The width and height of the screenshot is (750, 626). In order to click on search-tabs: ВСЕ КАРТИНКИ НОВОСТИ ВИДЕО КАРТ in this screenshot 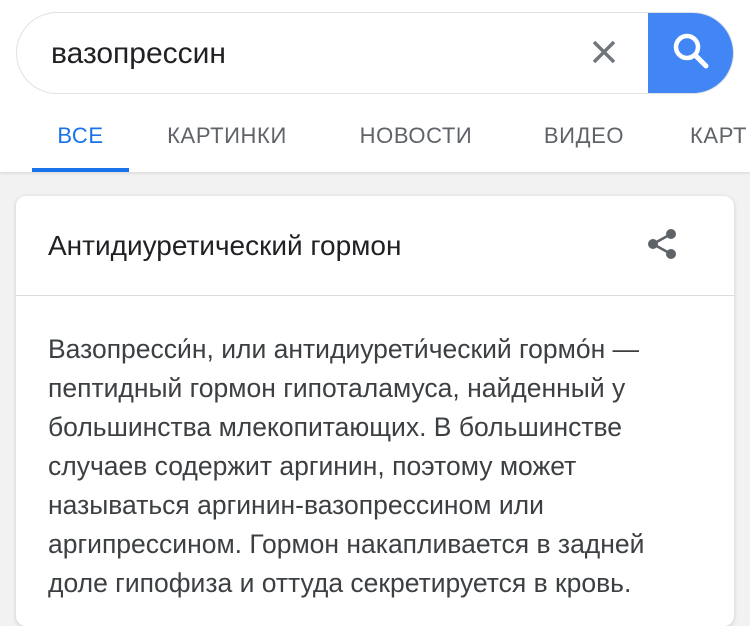, I will do `click(375, 136)`.